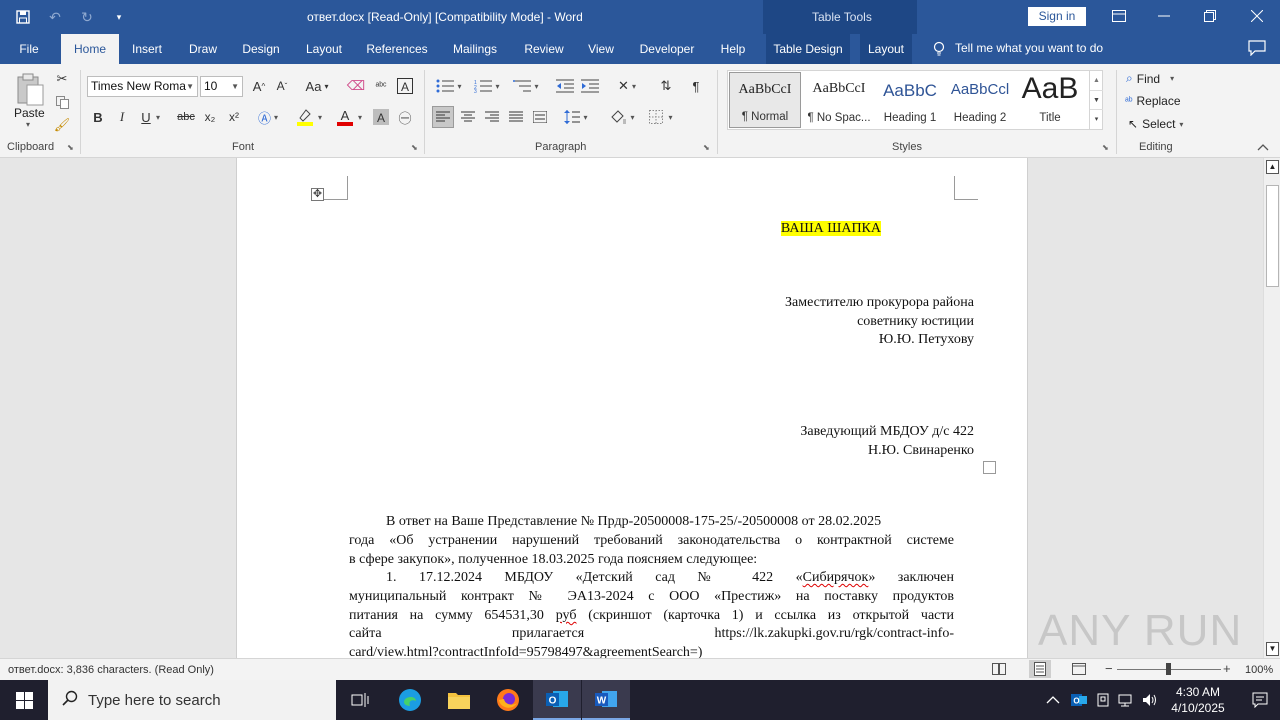 This screenshot has width=1280, height=720. I want to click on scroll-down-icon: ▼, so click(1272, 649).